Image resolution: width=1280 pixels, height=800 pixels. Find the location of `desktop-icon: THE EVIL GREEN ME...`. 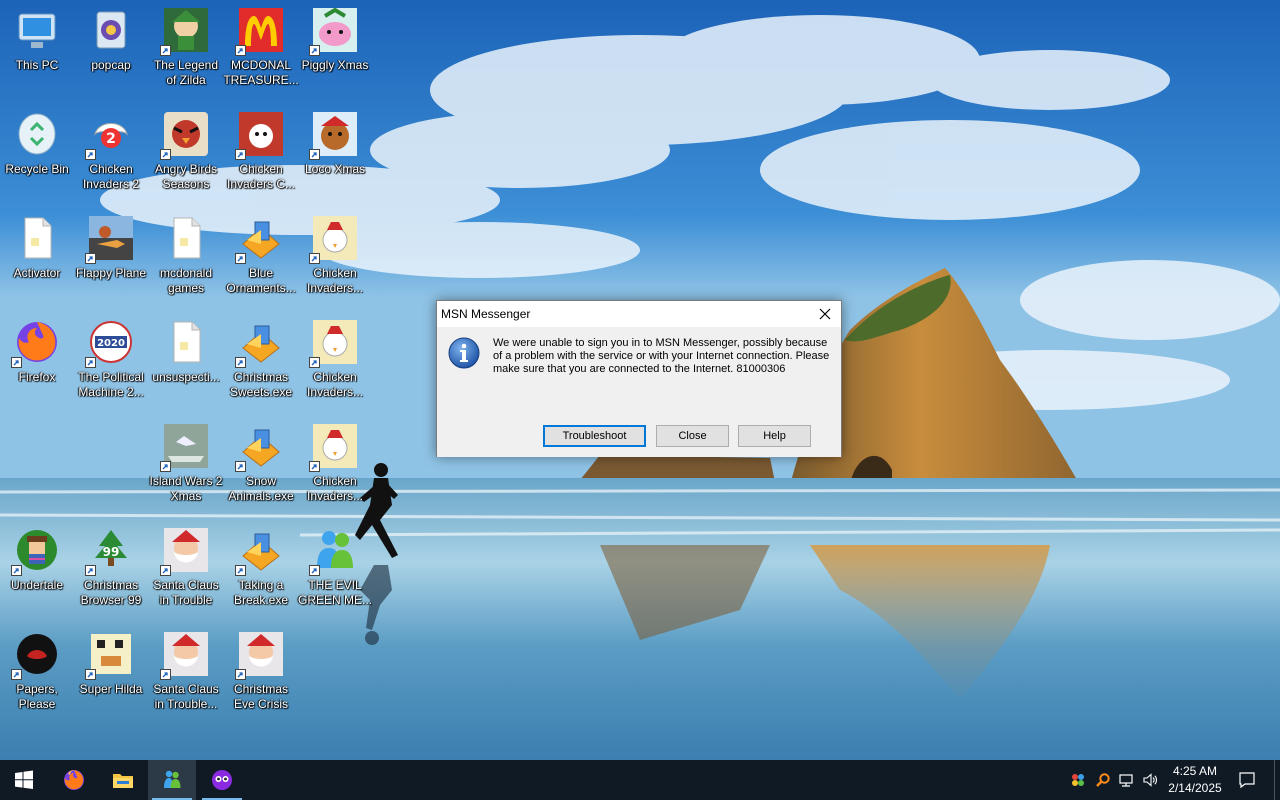

desktop-icon: THE EVIL GREEN ME... is located at coordinates (335, 570).